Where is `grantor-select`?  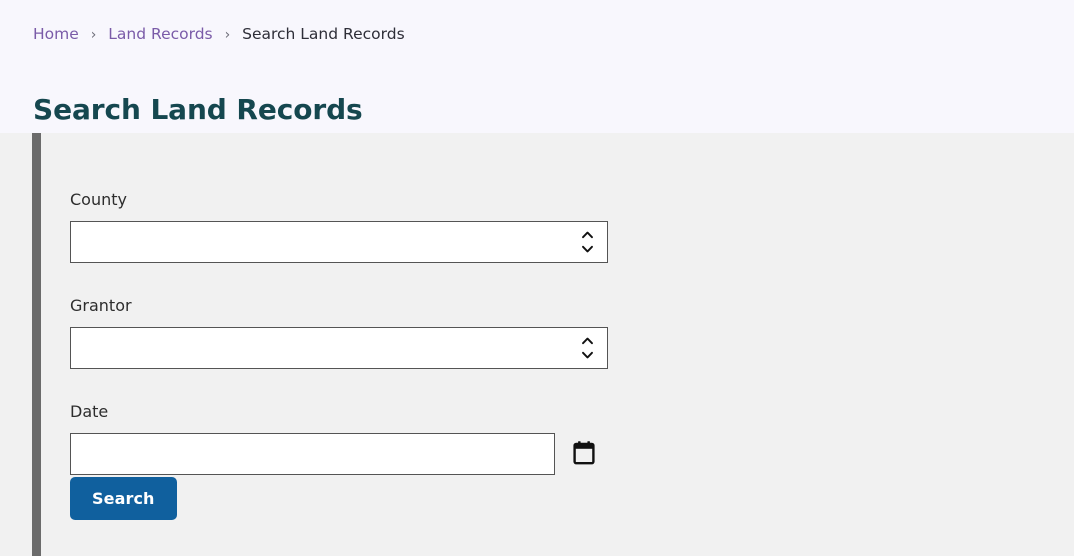
grantor-select is located at coordinates (339, 348).